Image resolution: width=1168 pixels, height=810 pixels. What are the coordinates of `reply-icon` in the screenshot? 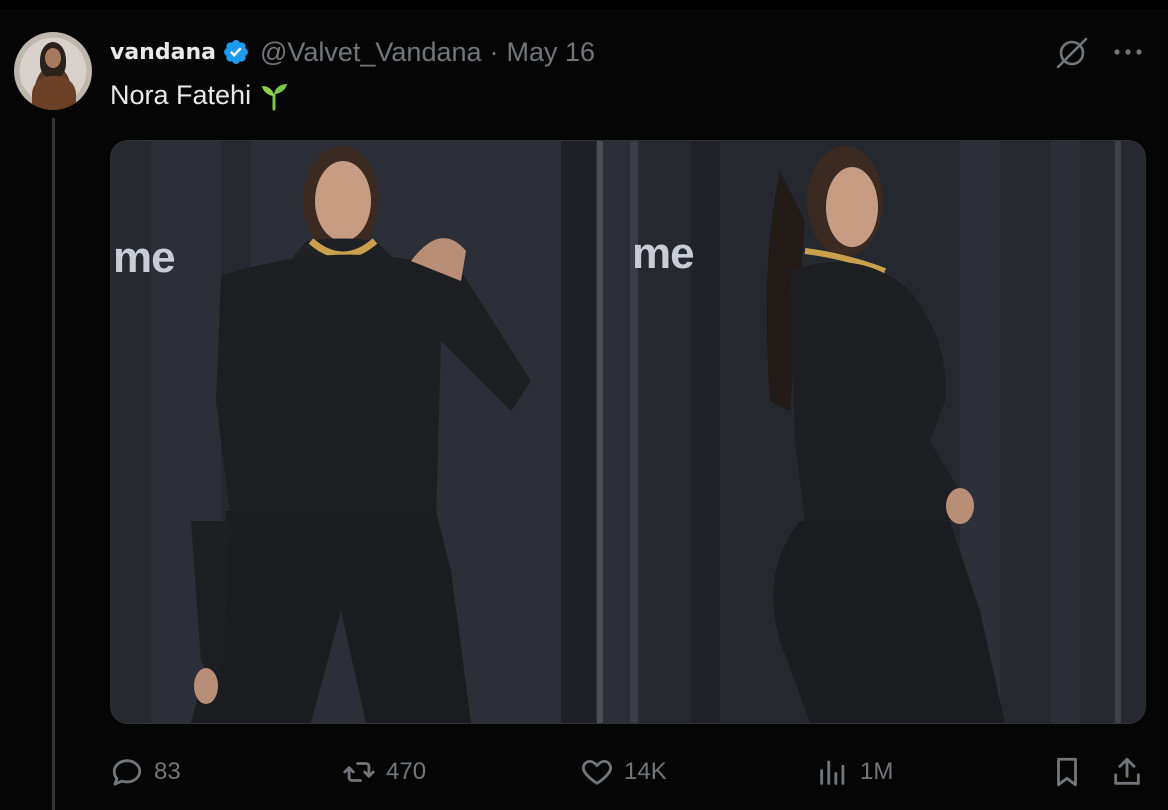 It's located at (127, 772).